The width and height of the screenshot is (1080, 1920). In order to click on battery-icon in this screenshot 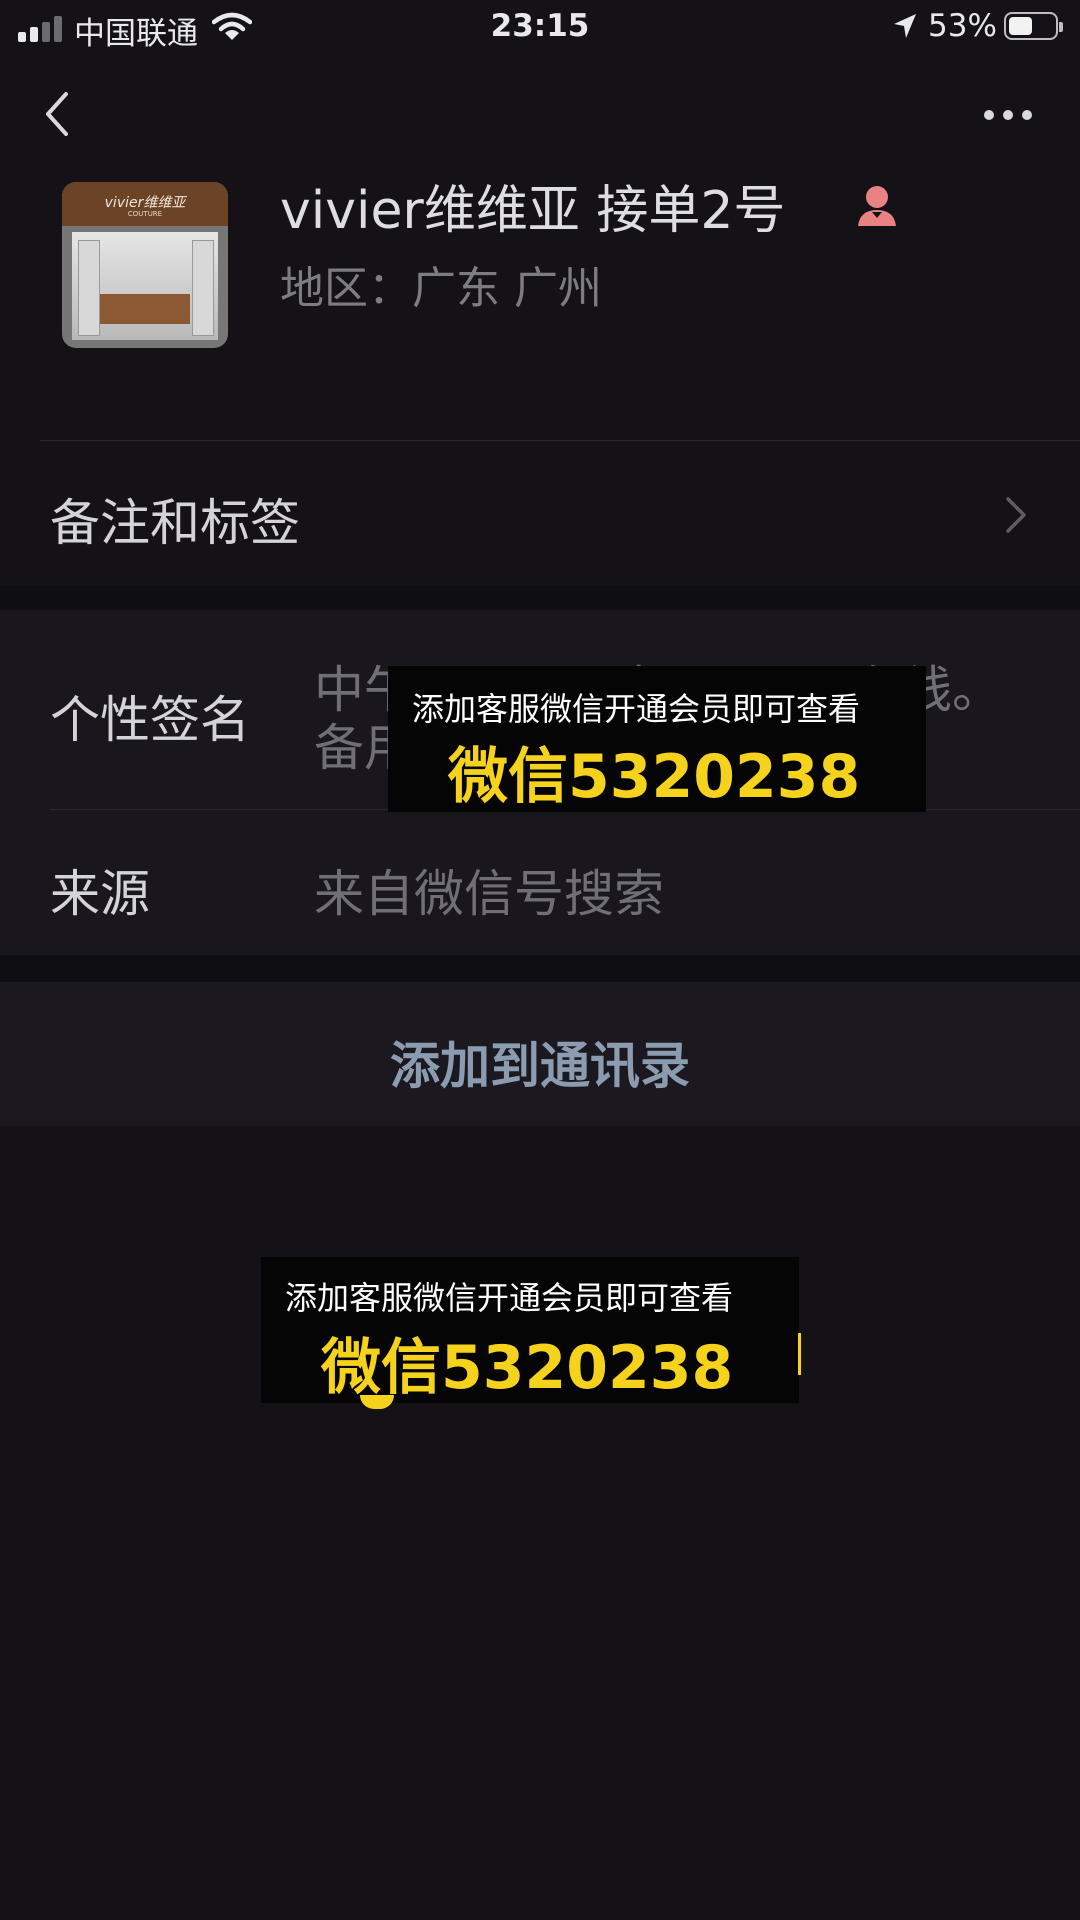, I will do `click(1033, 26)`.